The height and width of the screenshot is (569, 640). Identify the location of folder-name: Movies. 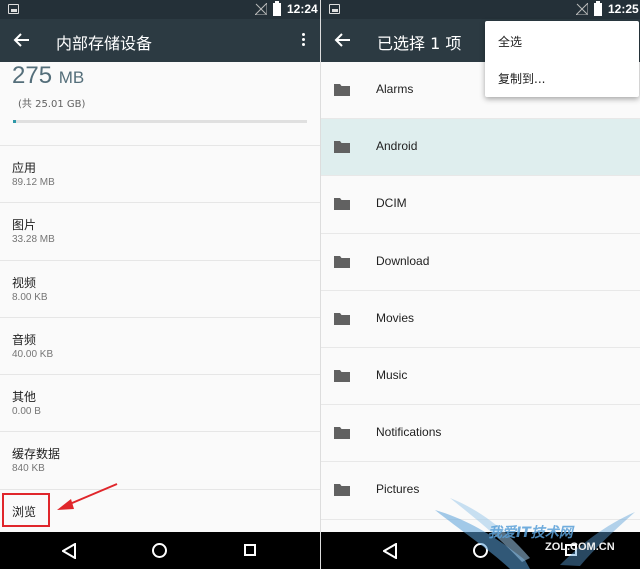
(395, 317).